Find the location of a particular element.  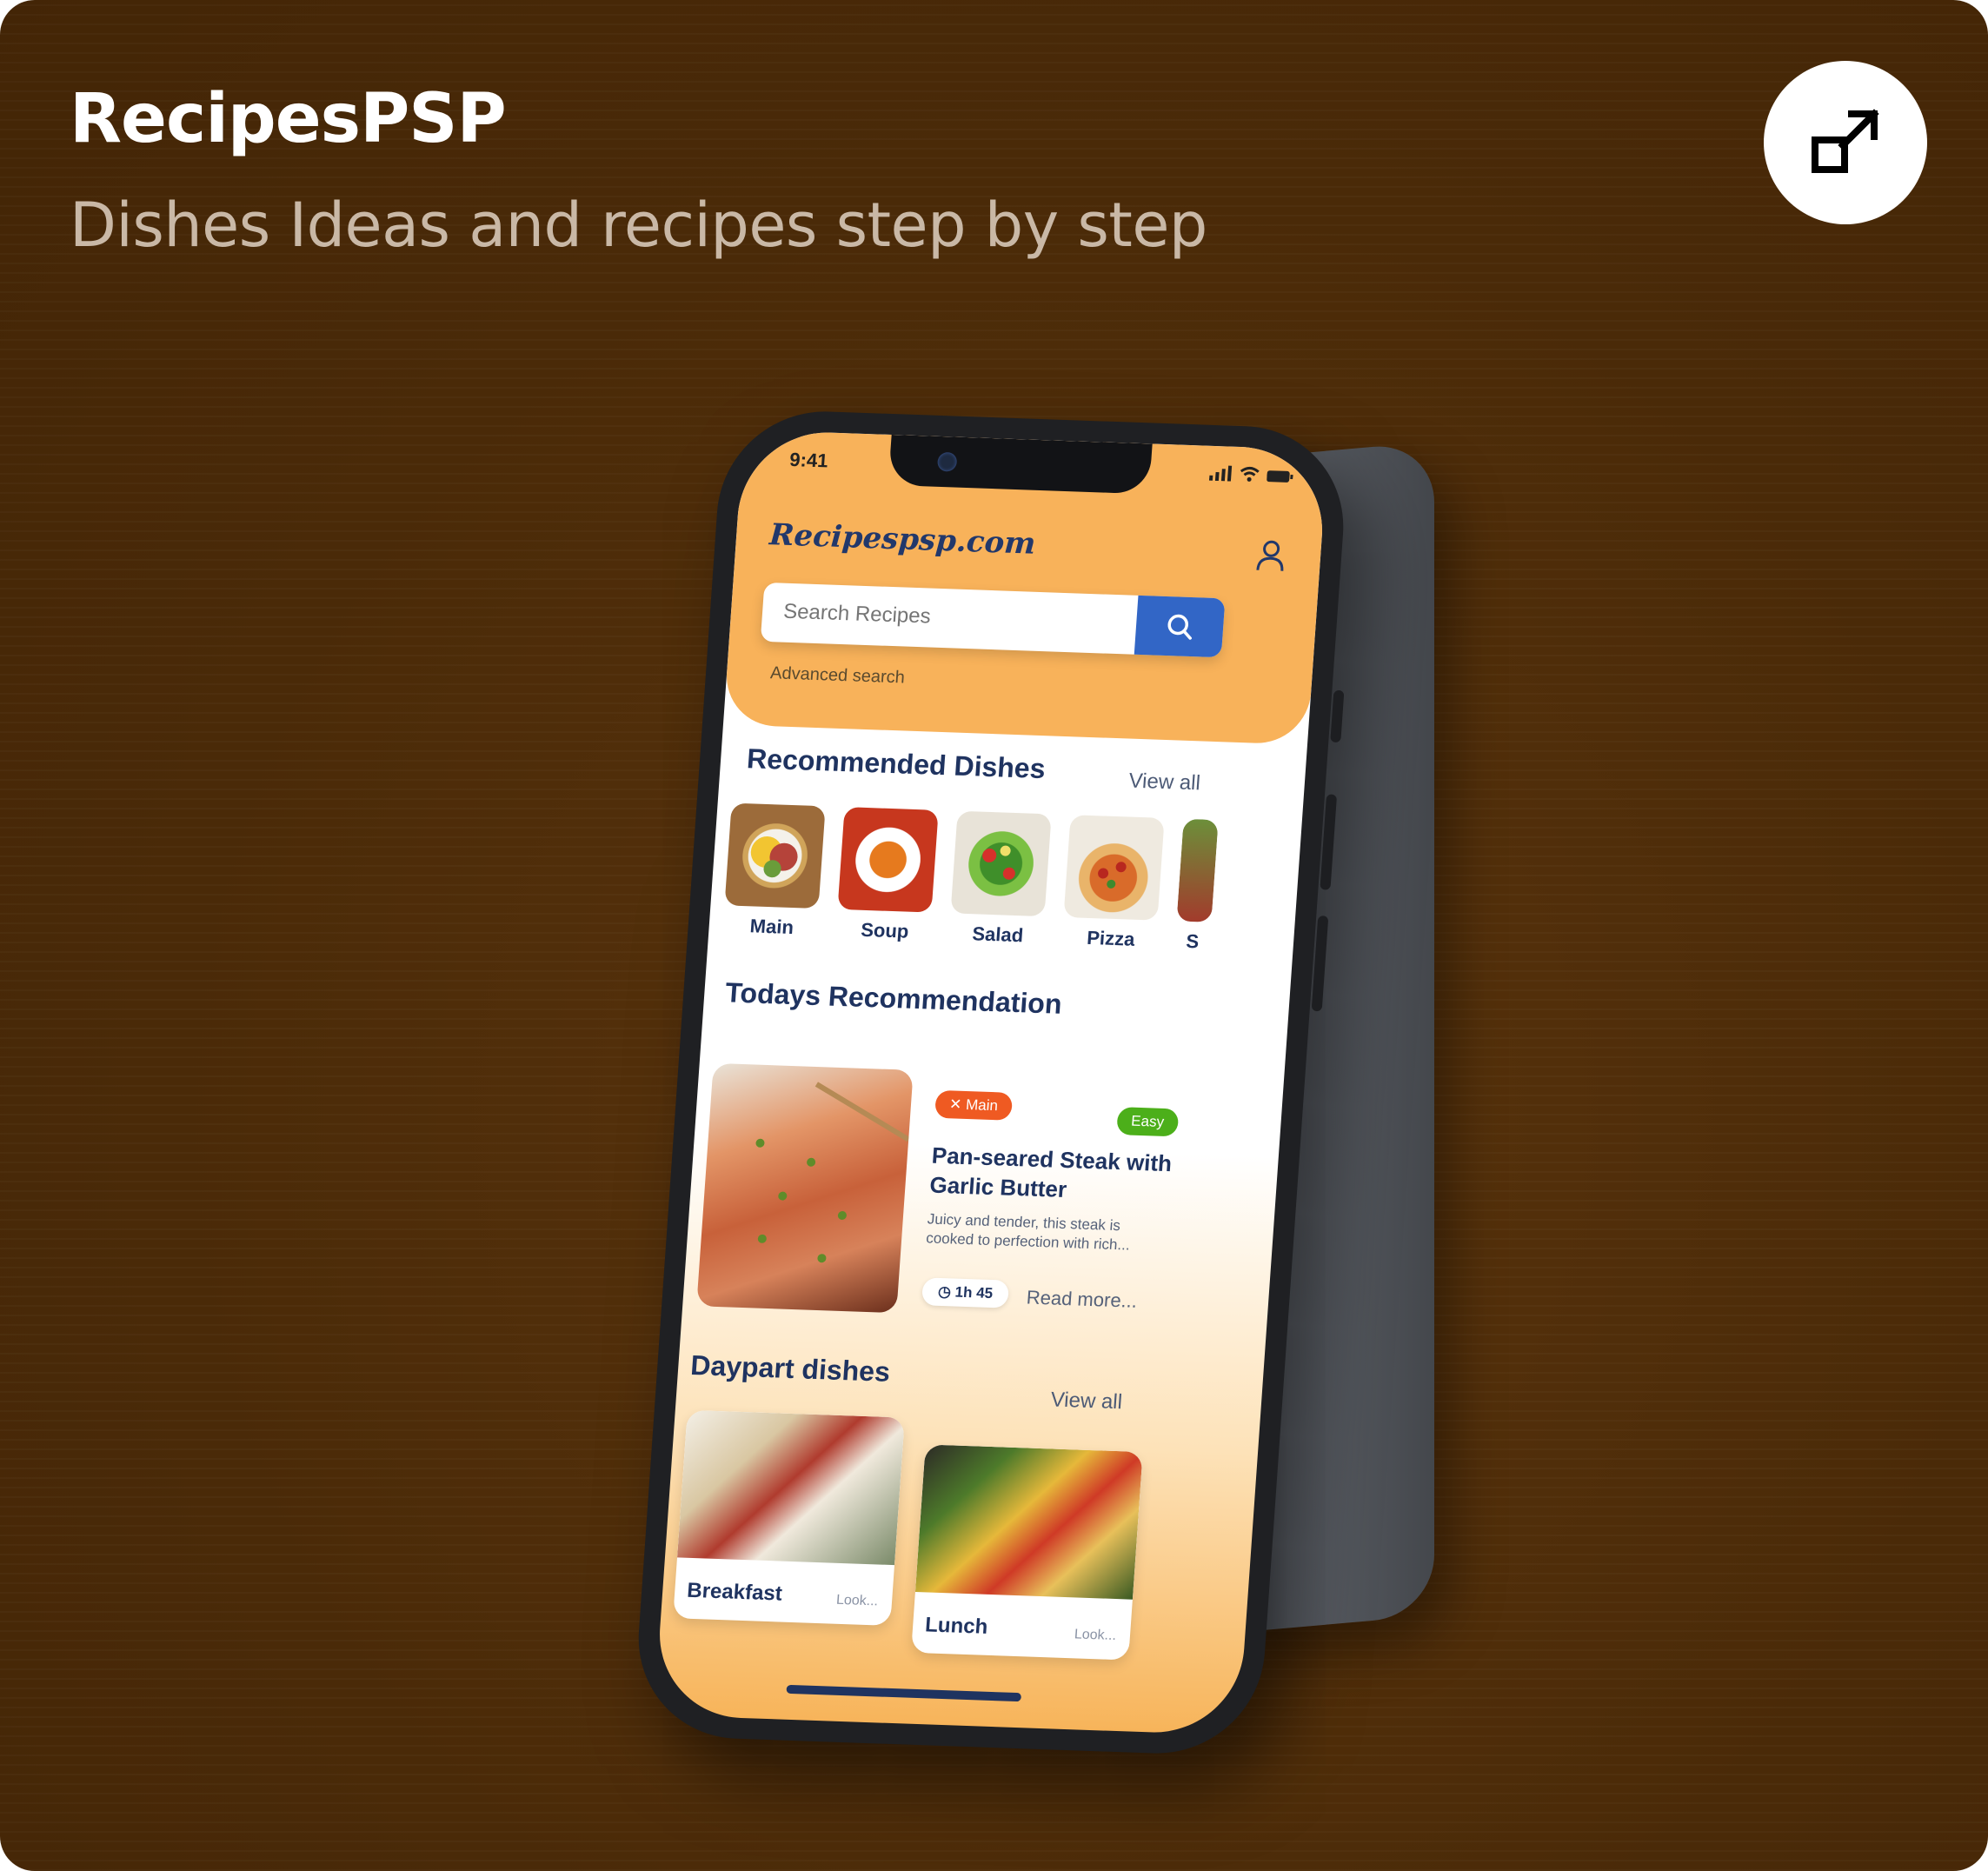

category-pizza: Pizza is located at coordinates (1114, 883).